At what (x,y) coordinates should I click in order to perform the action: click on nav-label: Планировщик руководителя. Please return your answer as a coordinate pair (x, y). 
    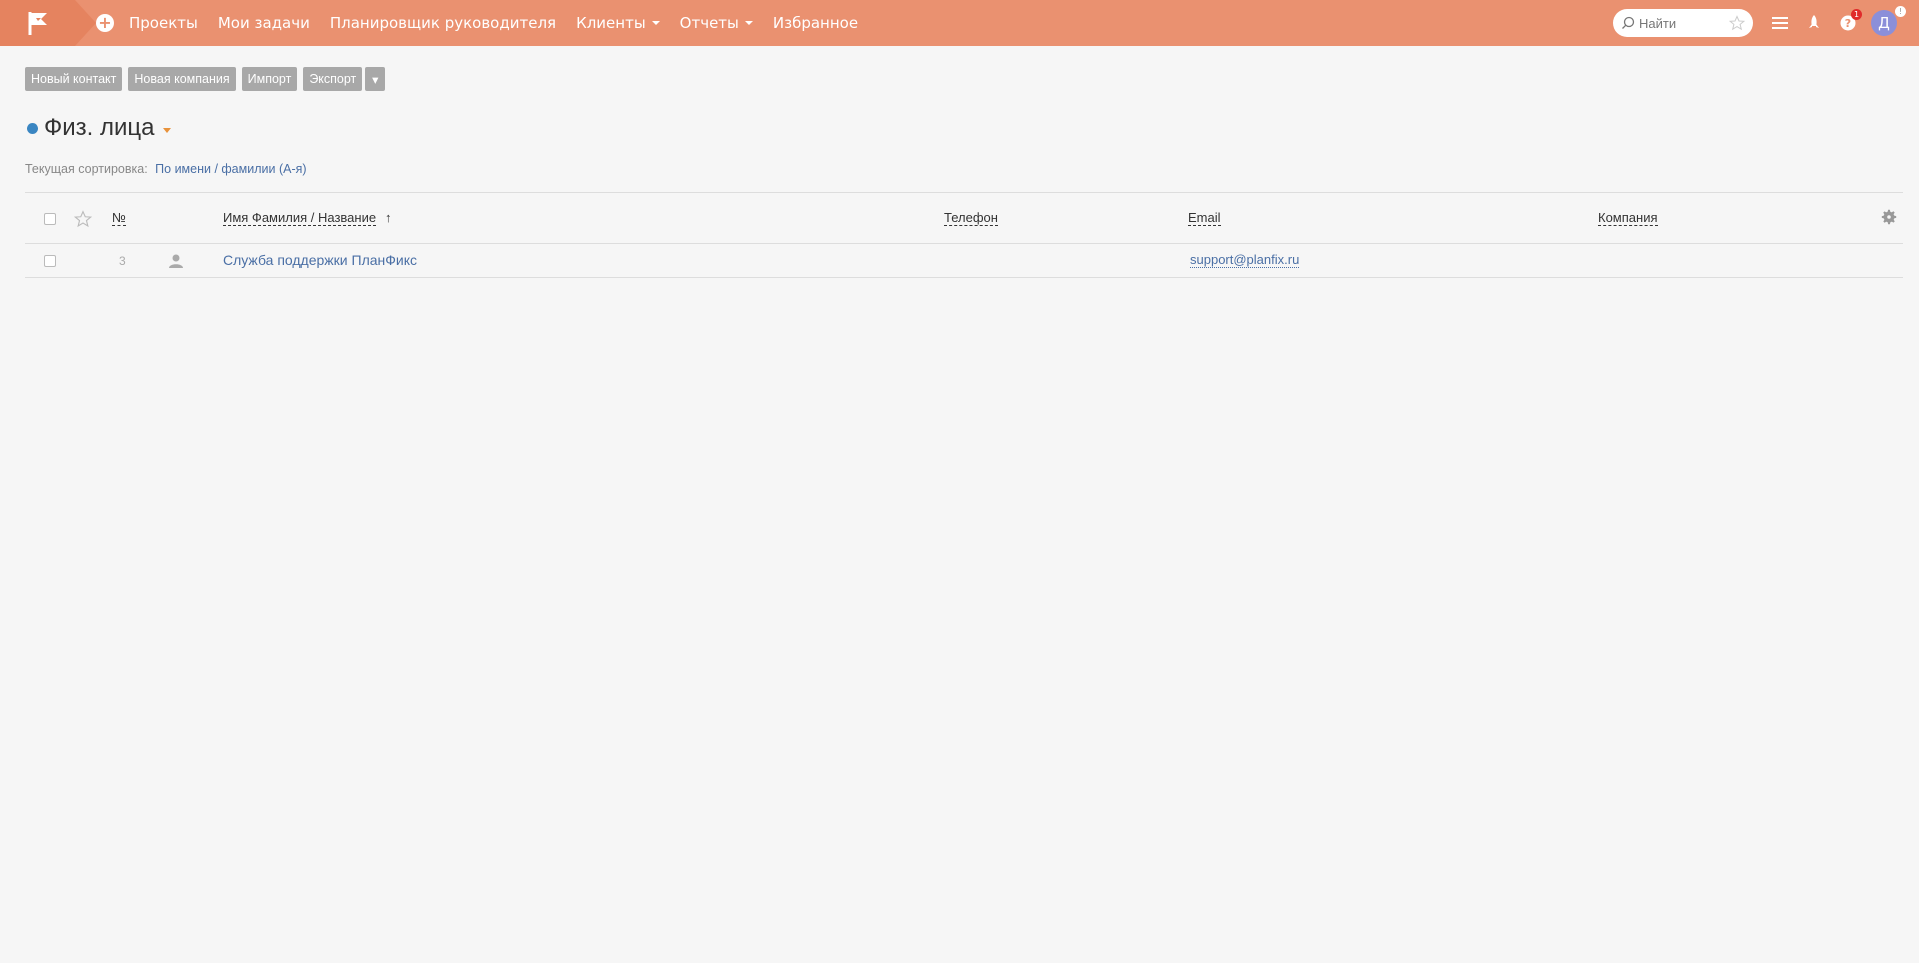
    Looking at the image, I should click on (443, 23).